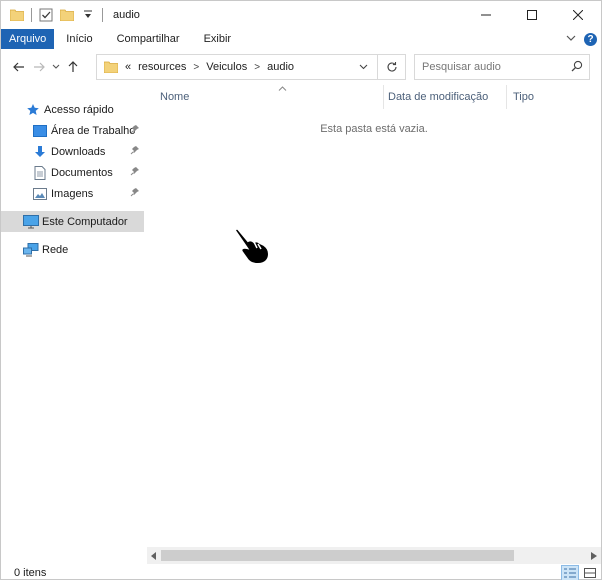  Describe the element at coordinates (272, 97) in the screenshot. I see `column-header-nome: Nome` at that location.